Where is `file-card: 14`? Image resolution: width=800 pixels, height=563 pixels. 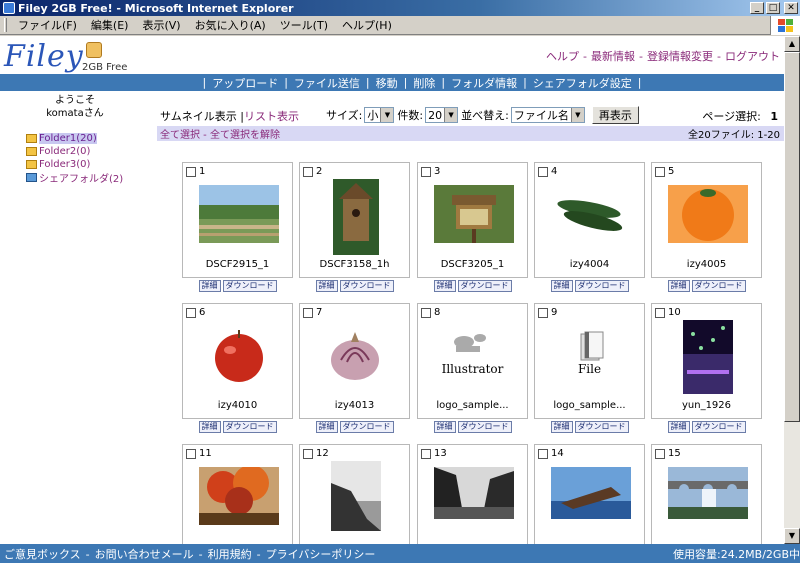 file-card: 14 is located at coordinates (589, 494).